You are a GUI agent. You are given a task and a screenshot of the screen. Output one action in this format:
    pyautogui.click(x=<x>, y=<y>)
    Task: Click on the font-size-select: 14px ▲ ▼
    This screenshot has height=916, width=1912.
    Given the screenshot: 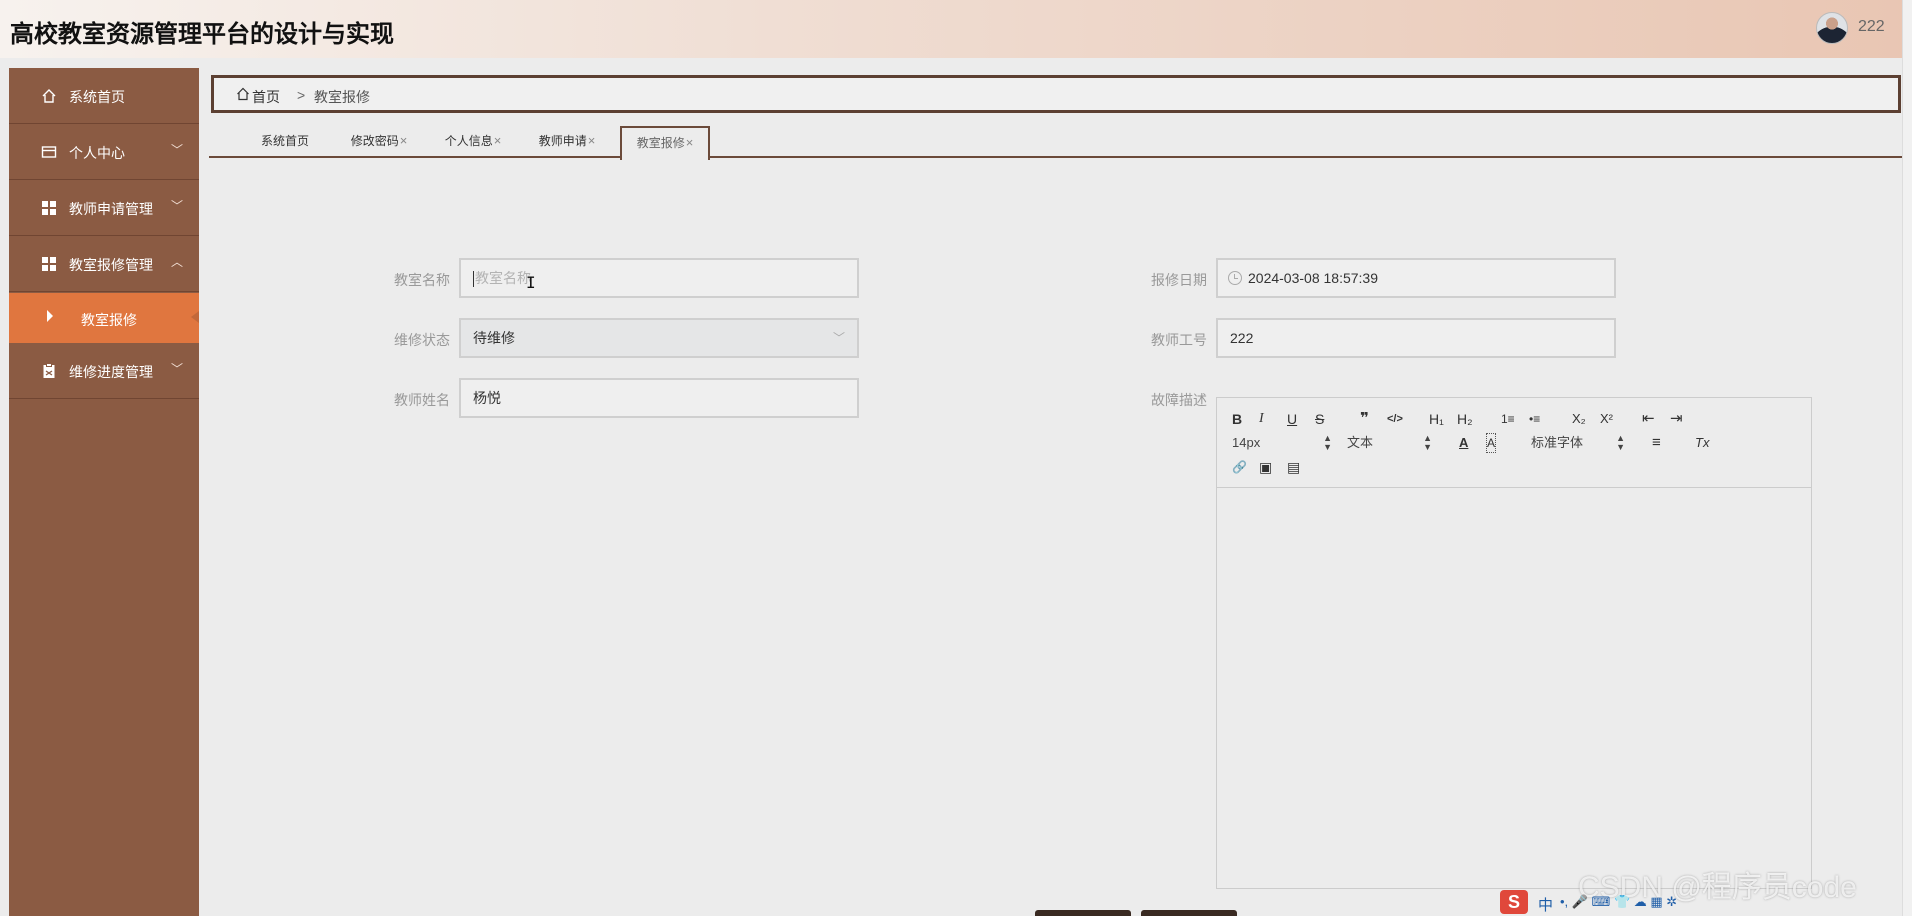 What is the action you would take?
    pyautogui.click(x=1282, y=443)
    